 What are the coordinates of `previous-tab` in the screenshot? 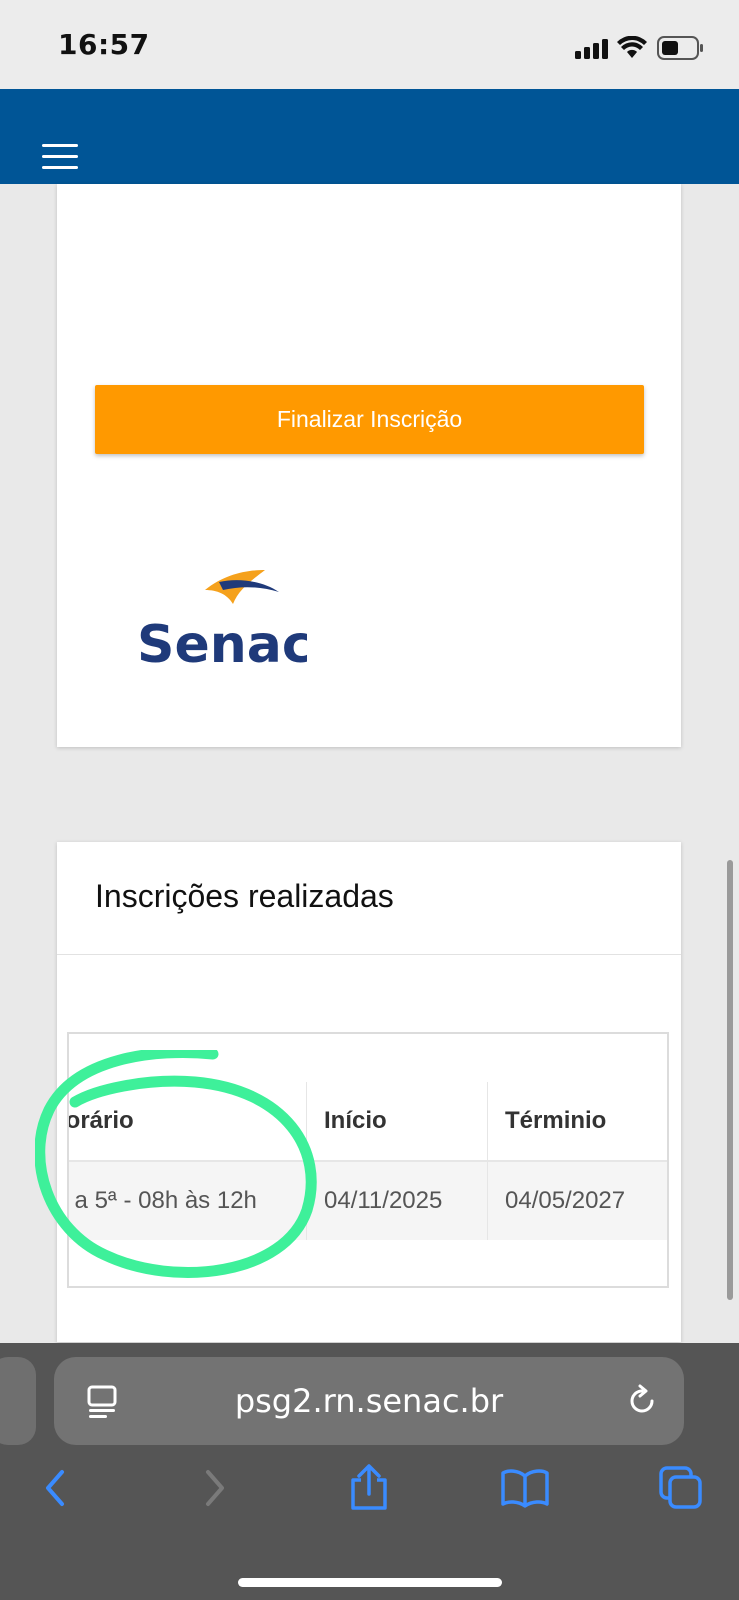 It's located at (18, 1401).